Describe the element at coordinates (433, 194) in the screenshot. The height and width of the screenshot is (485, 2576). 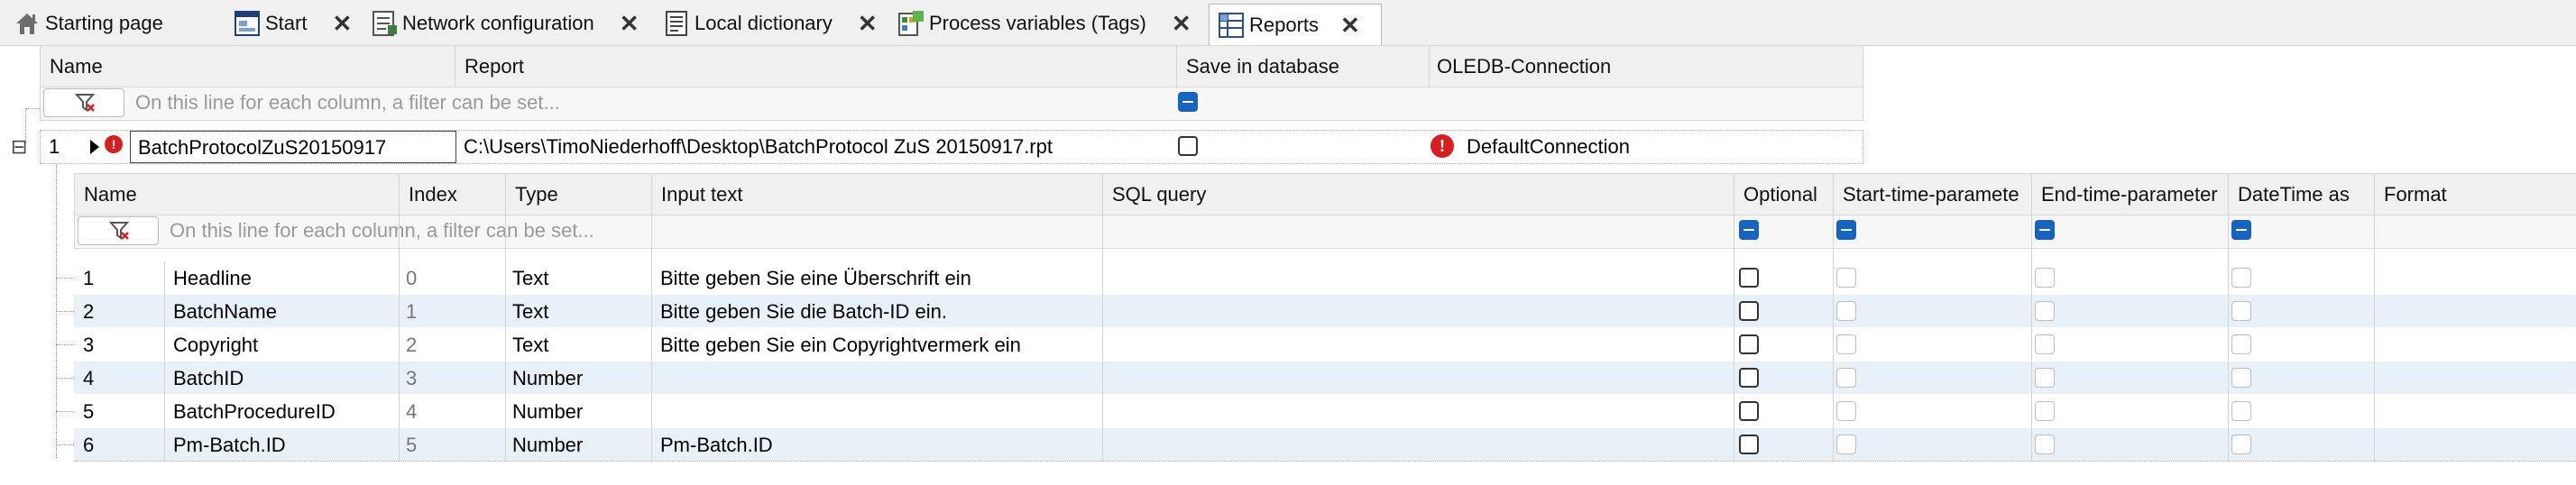
I see `column-header-index: Index` at that location.